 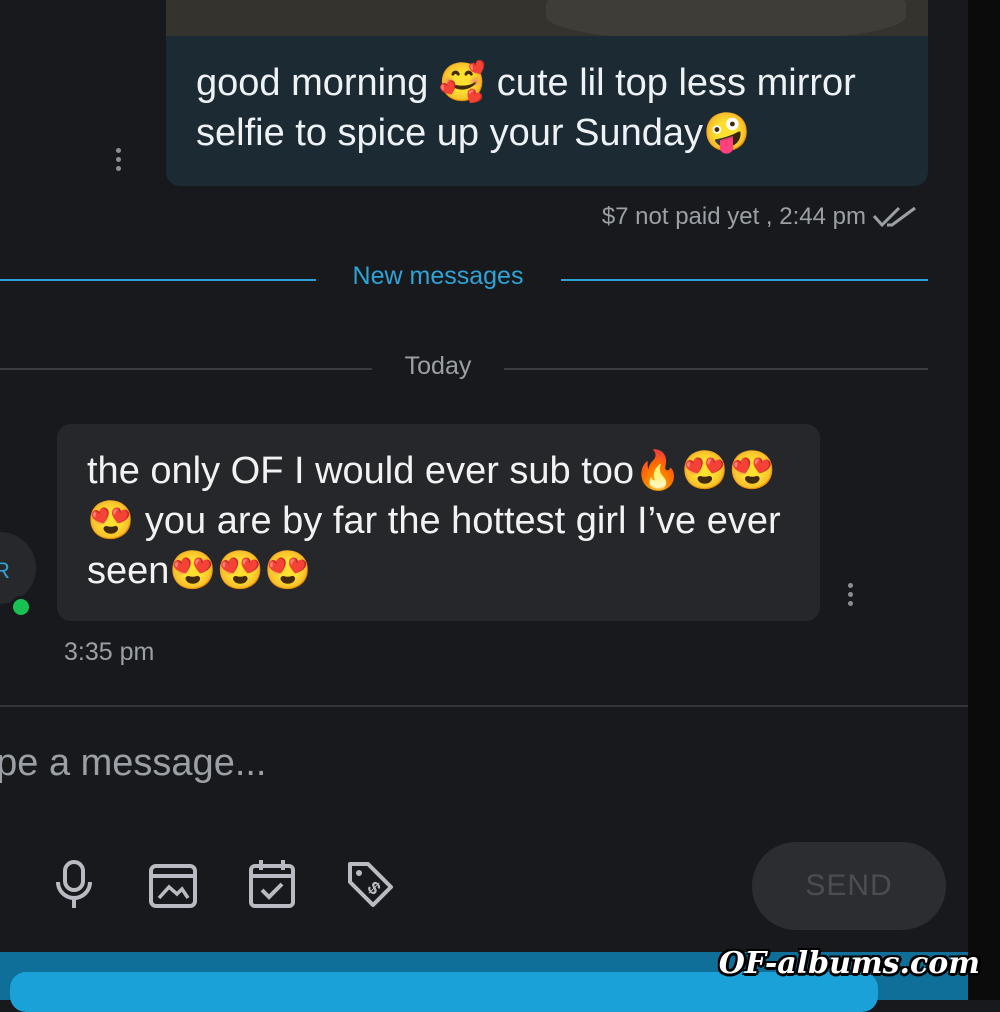 What do you see at coordinates (484, 706) in the screenshot?
I see `composer-divider` at bounding box center [484, 706].